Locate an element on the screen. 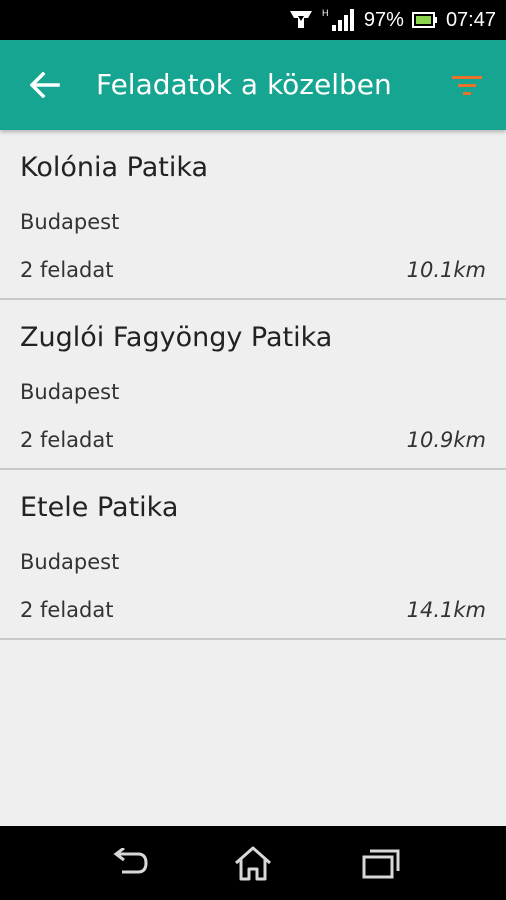 The image size is (506, 900). app-bar: Feladatok a közelben is located at coordinates (253, 85).